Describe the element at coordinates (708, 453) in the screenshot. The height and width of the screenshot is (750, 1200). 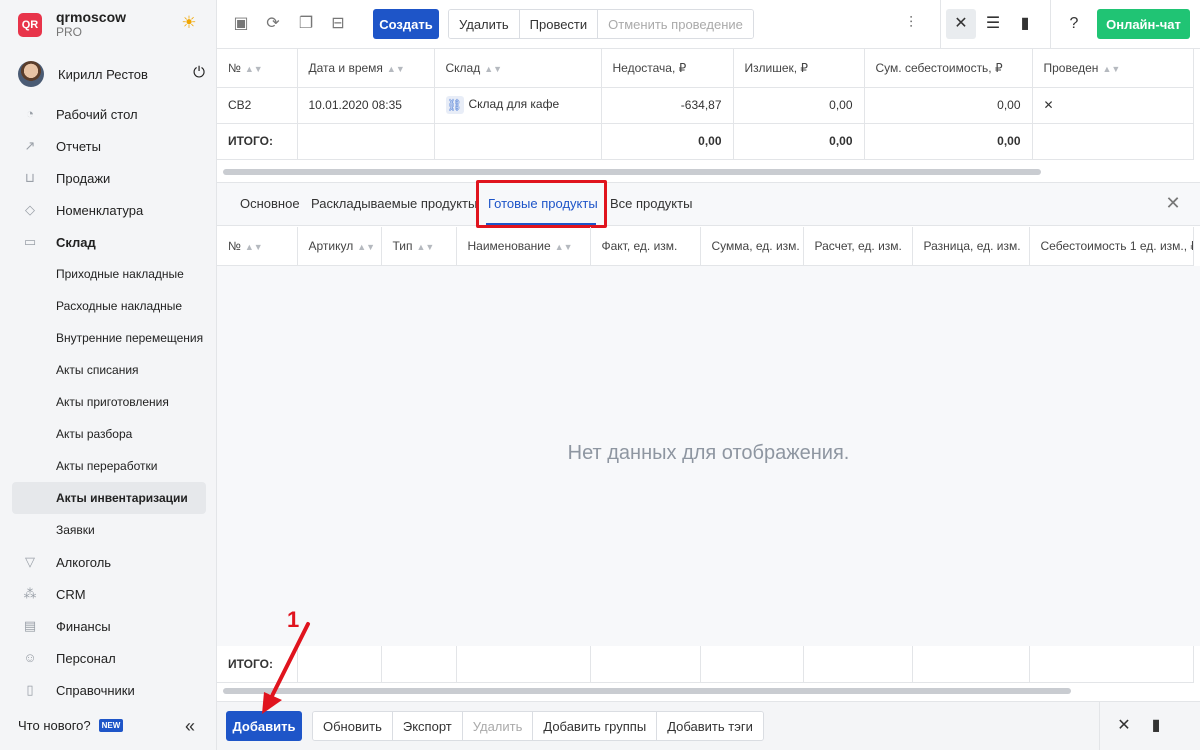
I see `empty-message: Нет данных для отображения.` at that location.